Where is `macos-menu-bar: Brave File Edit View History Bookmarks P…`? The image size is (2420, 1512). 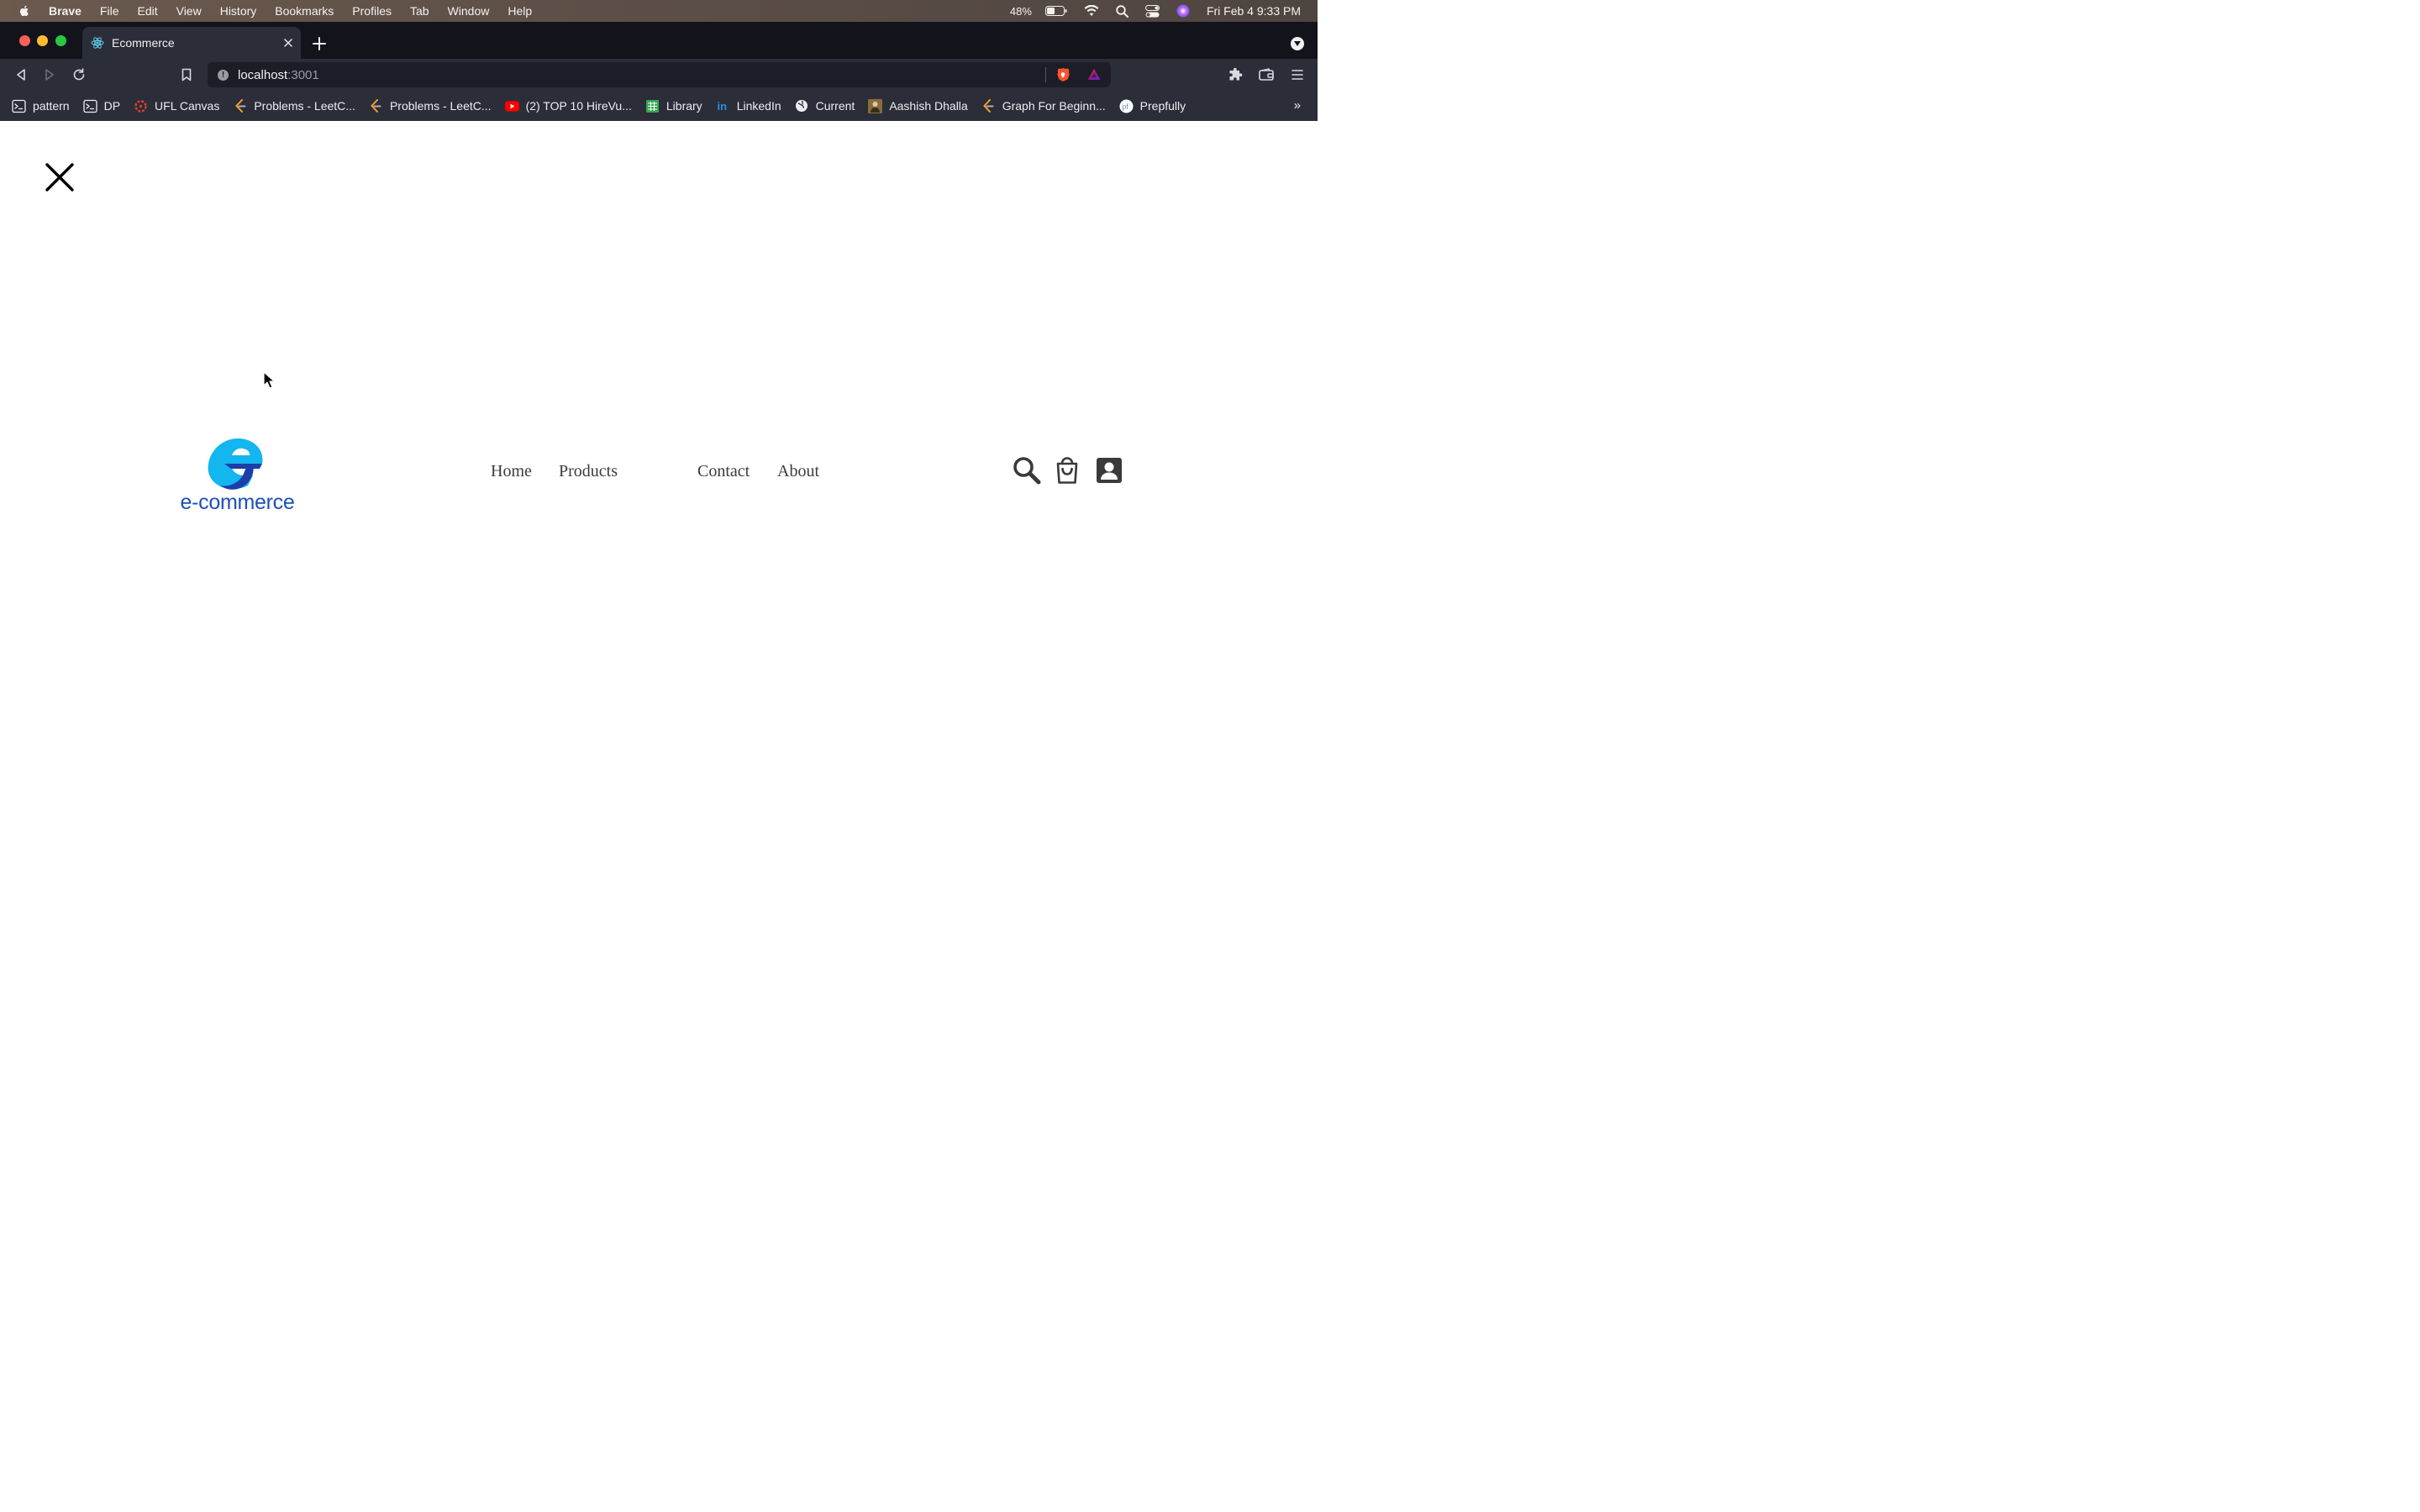 macos-menu-bar: Brave File Edit View History Bookmarks P… is located at coordinates (659, 11).